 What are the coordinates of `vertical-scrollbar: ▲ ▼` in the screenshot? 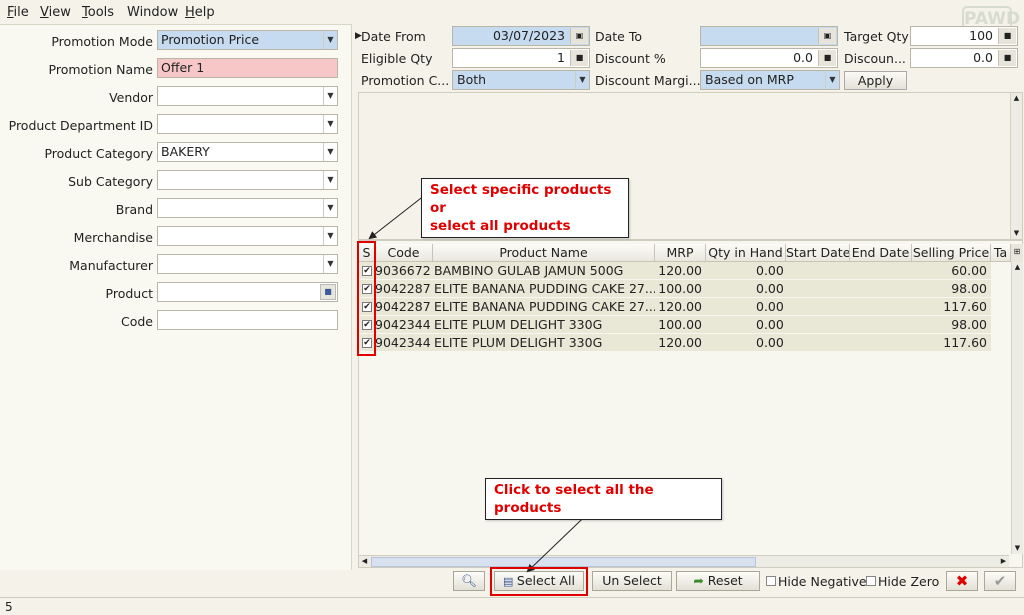 It's located at (1016, 166).